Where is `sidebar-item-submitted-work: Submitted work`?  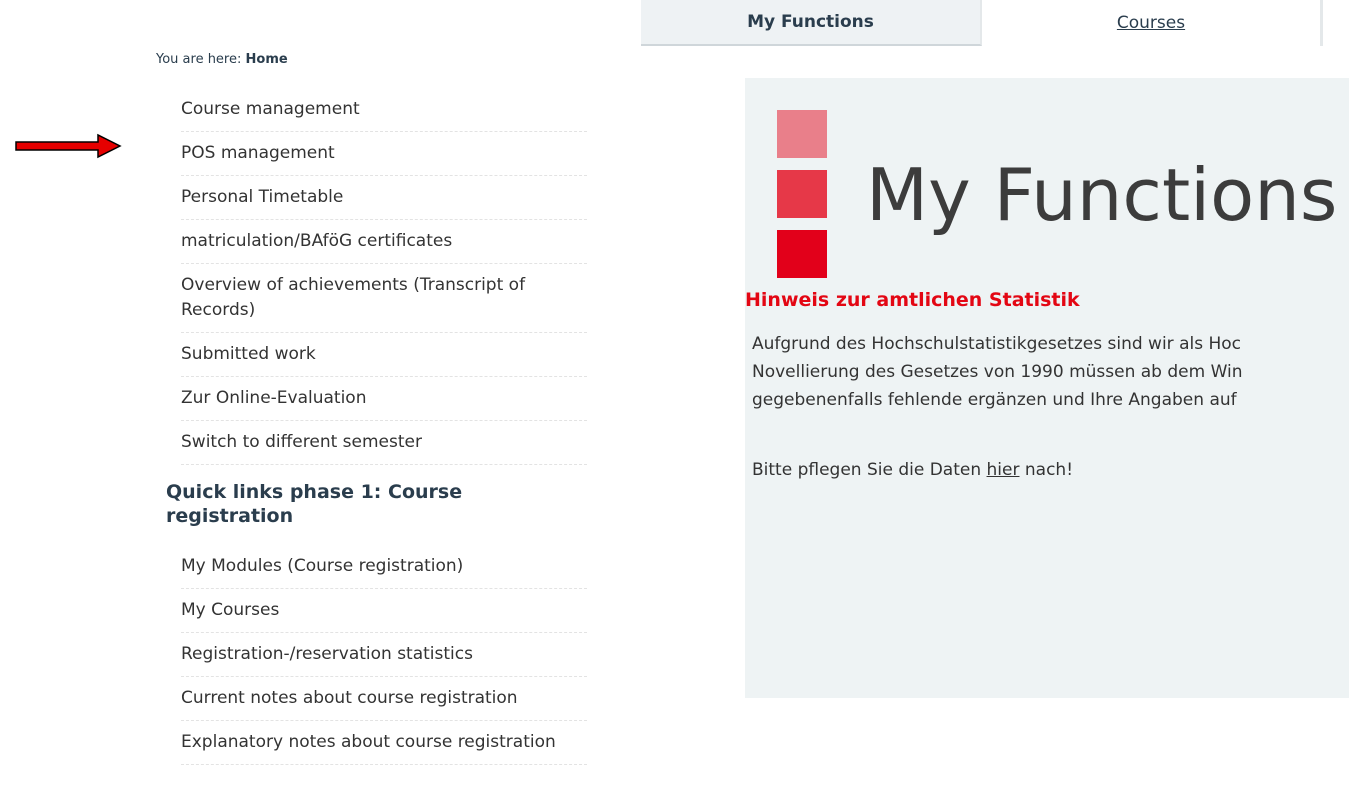 sidebar-item-submitted-work: Submitted work is located at coordinates (384, 355).